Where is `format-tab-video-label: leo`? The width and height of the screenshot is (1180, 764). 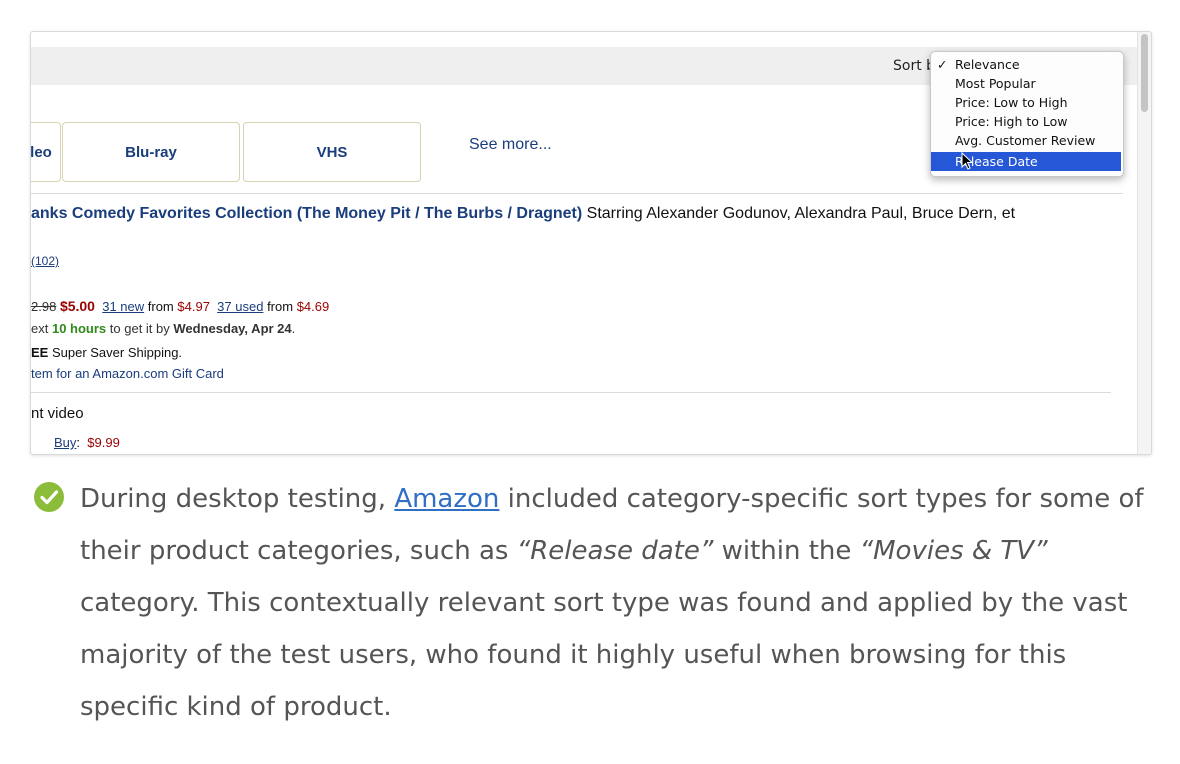
format-tab-video-label: leo is located at coordinates (41, 152).